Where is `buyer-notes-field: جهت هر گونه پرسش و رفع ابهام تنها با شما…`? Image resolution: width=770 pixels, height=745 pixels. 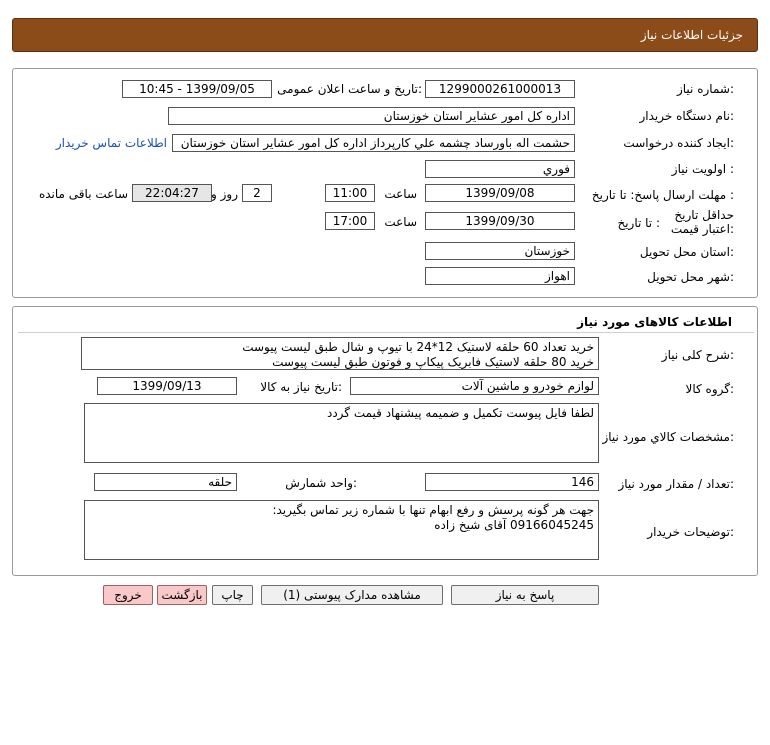
buyer-notes-field: جهت هر گونه پرسش و رفع ابهام تنها با شما… is located at coordinates (341, 530).